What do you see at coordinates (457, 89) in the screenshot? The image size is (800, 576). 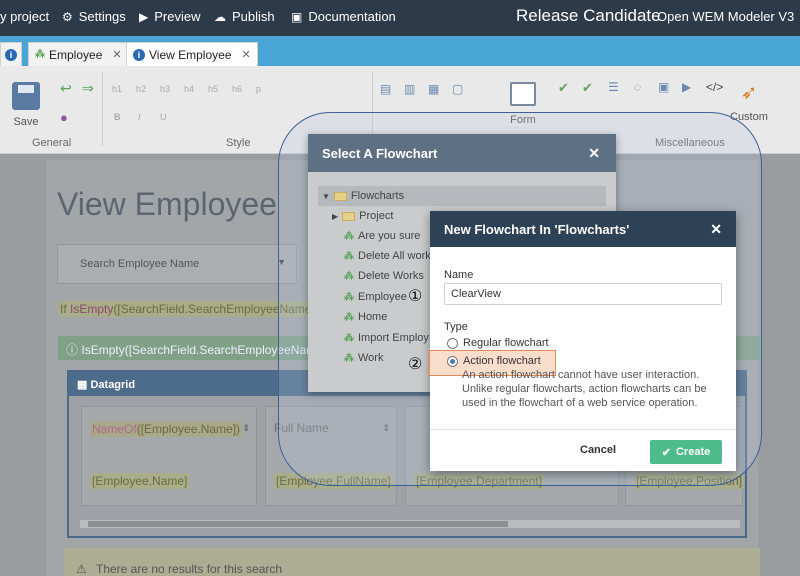 I see `window-icon: ▢` at bounding box center [457, 89].